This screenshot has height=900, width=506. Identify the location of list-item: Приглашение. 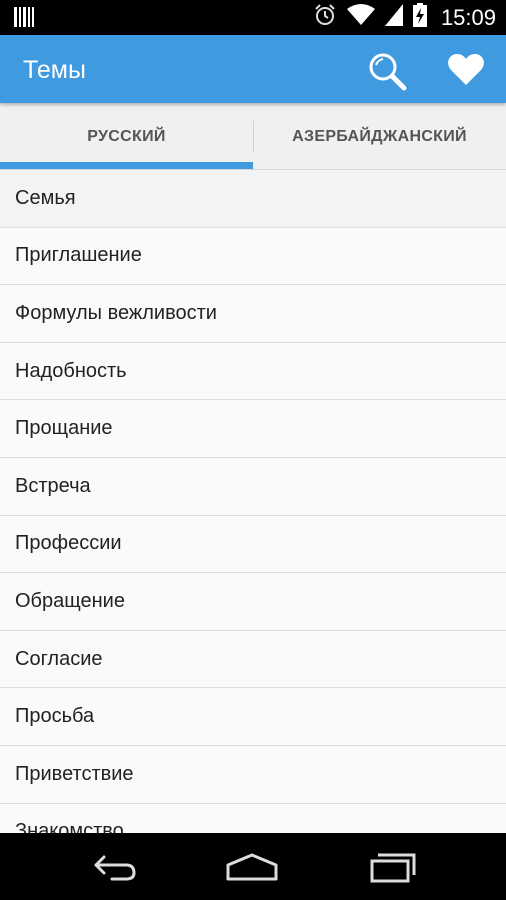
(253, 256).